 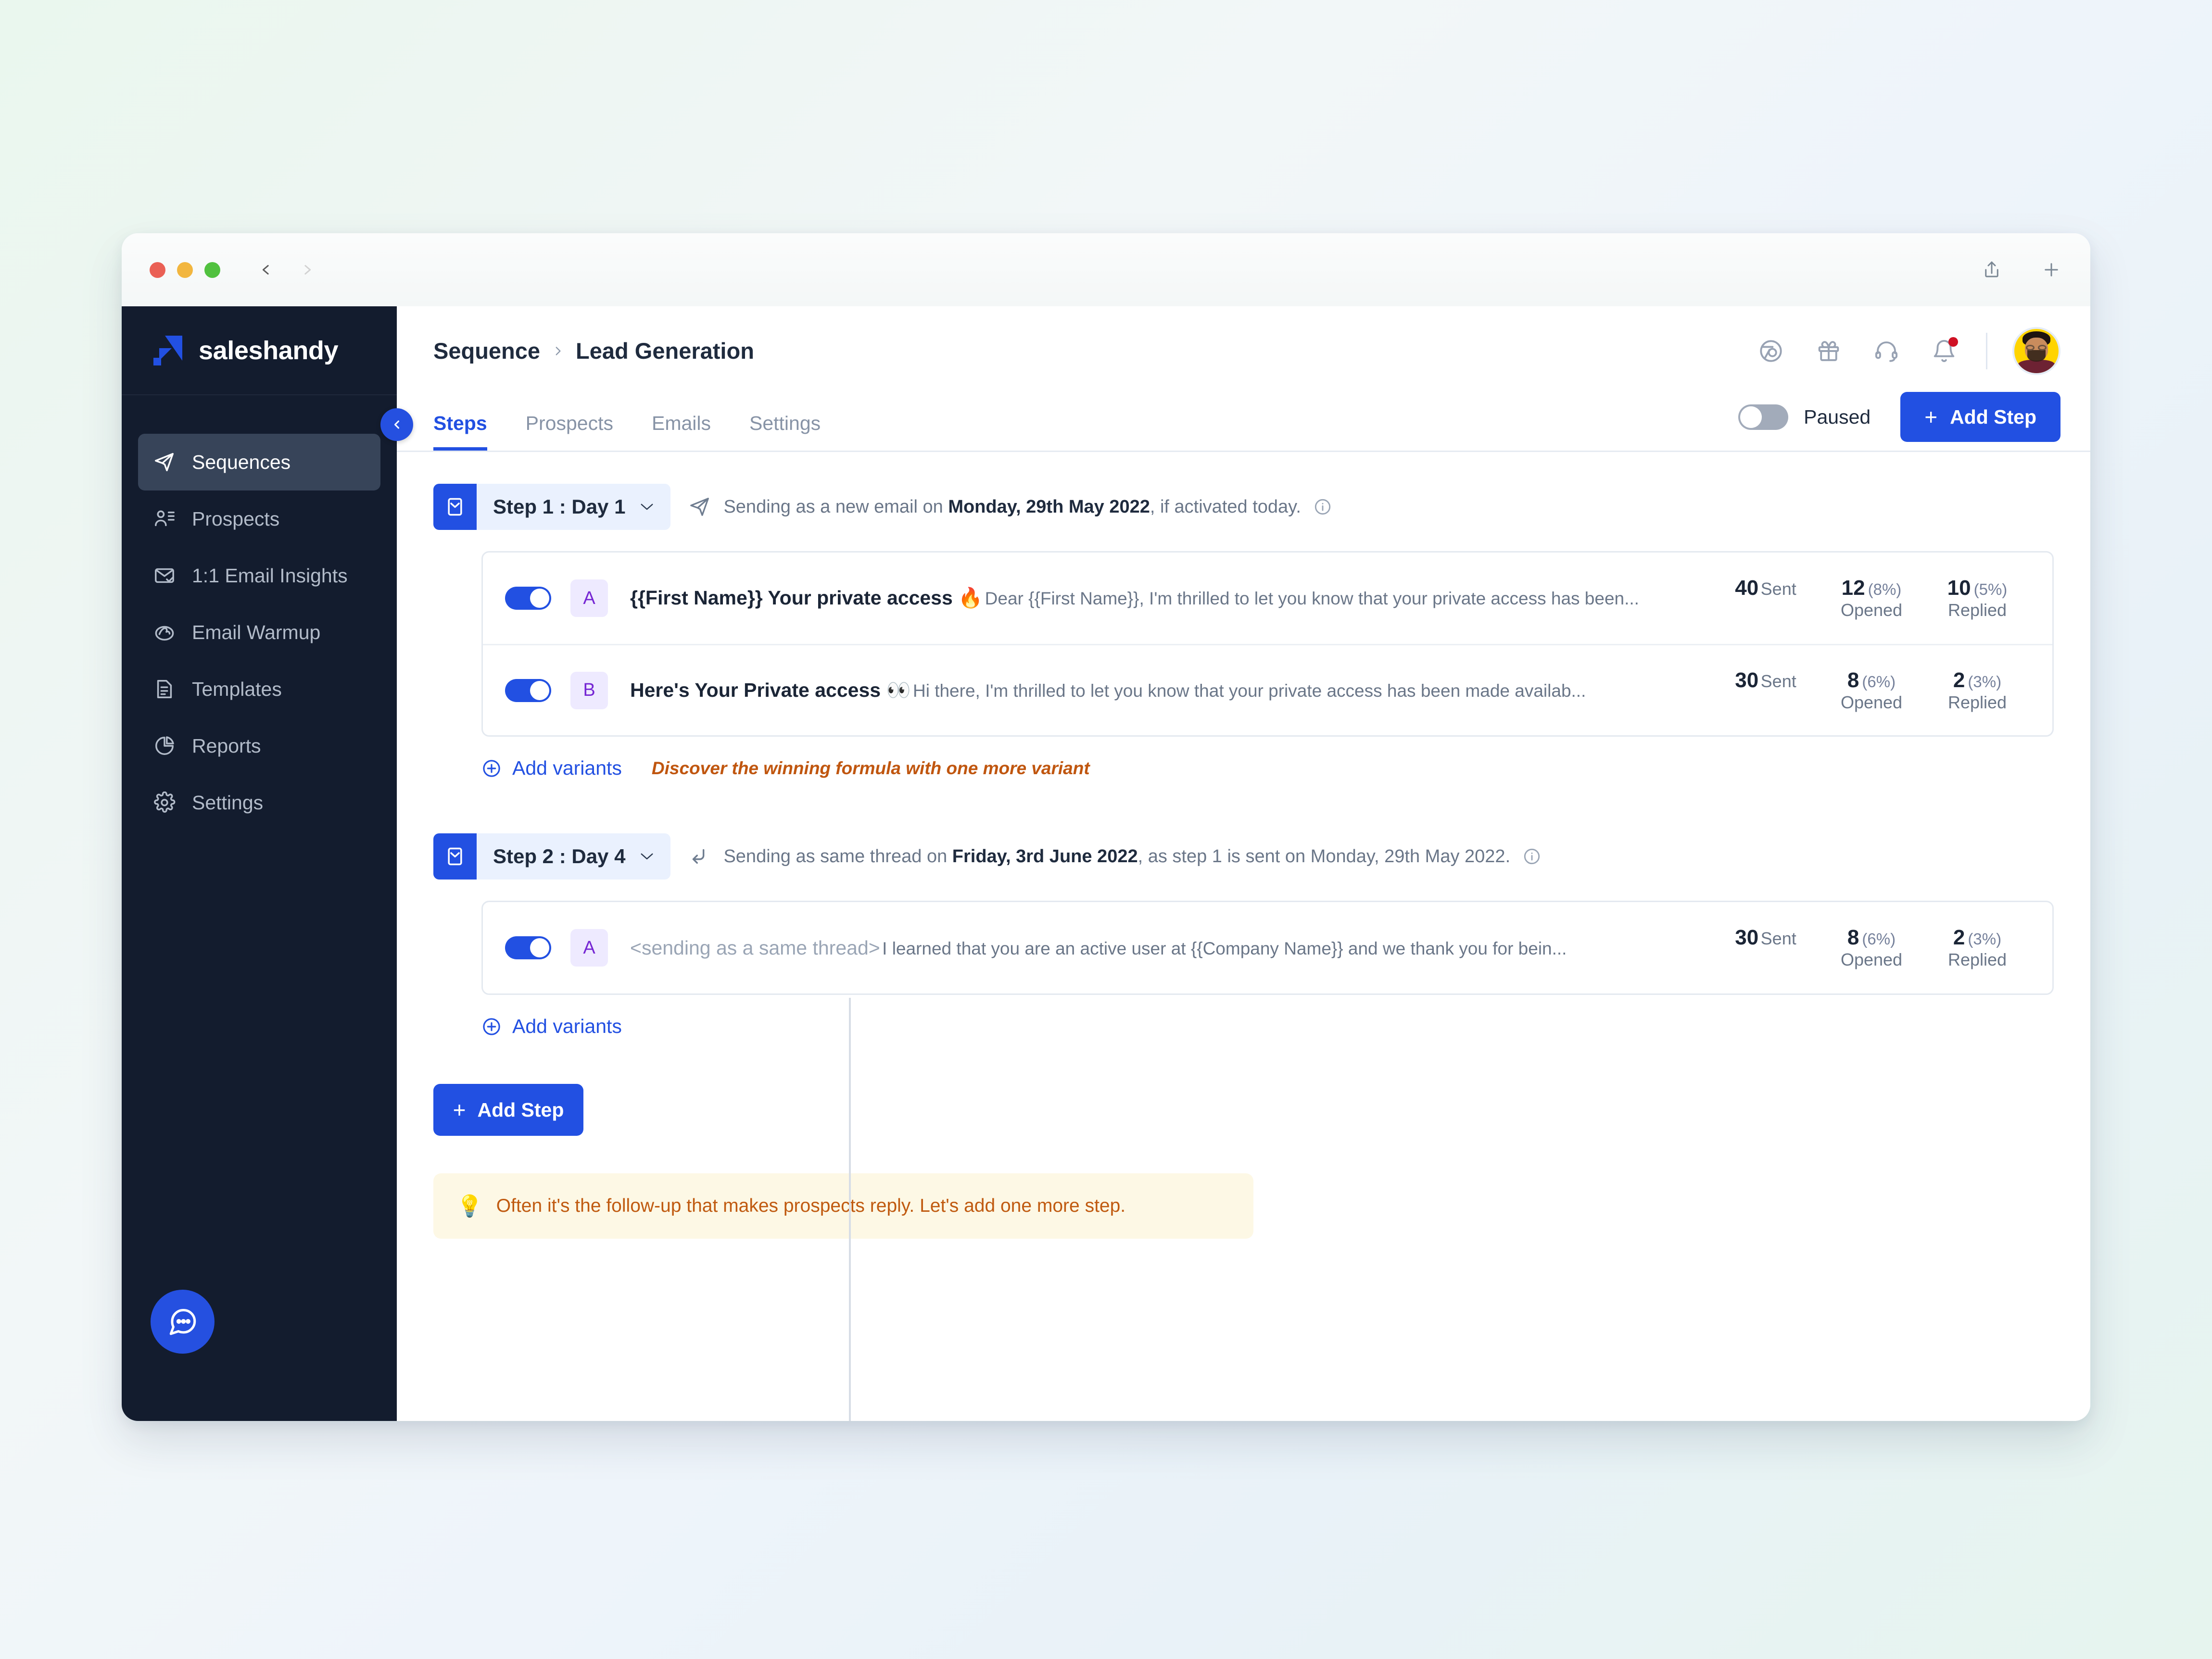 I want to click on headset-support-icon, so click(x=1886, y=351).